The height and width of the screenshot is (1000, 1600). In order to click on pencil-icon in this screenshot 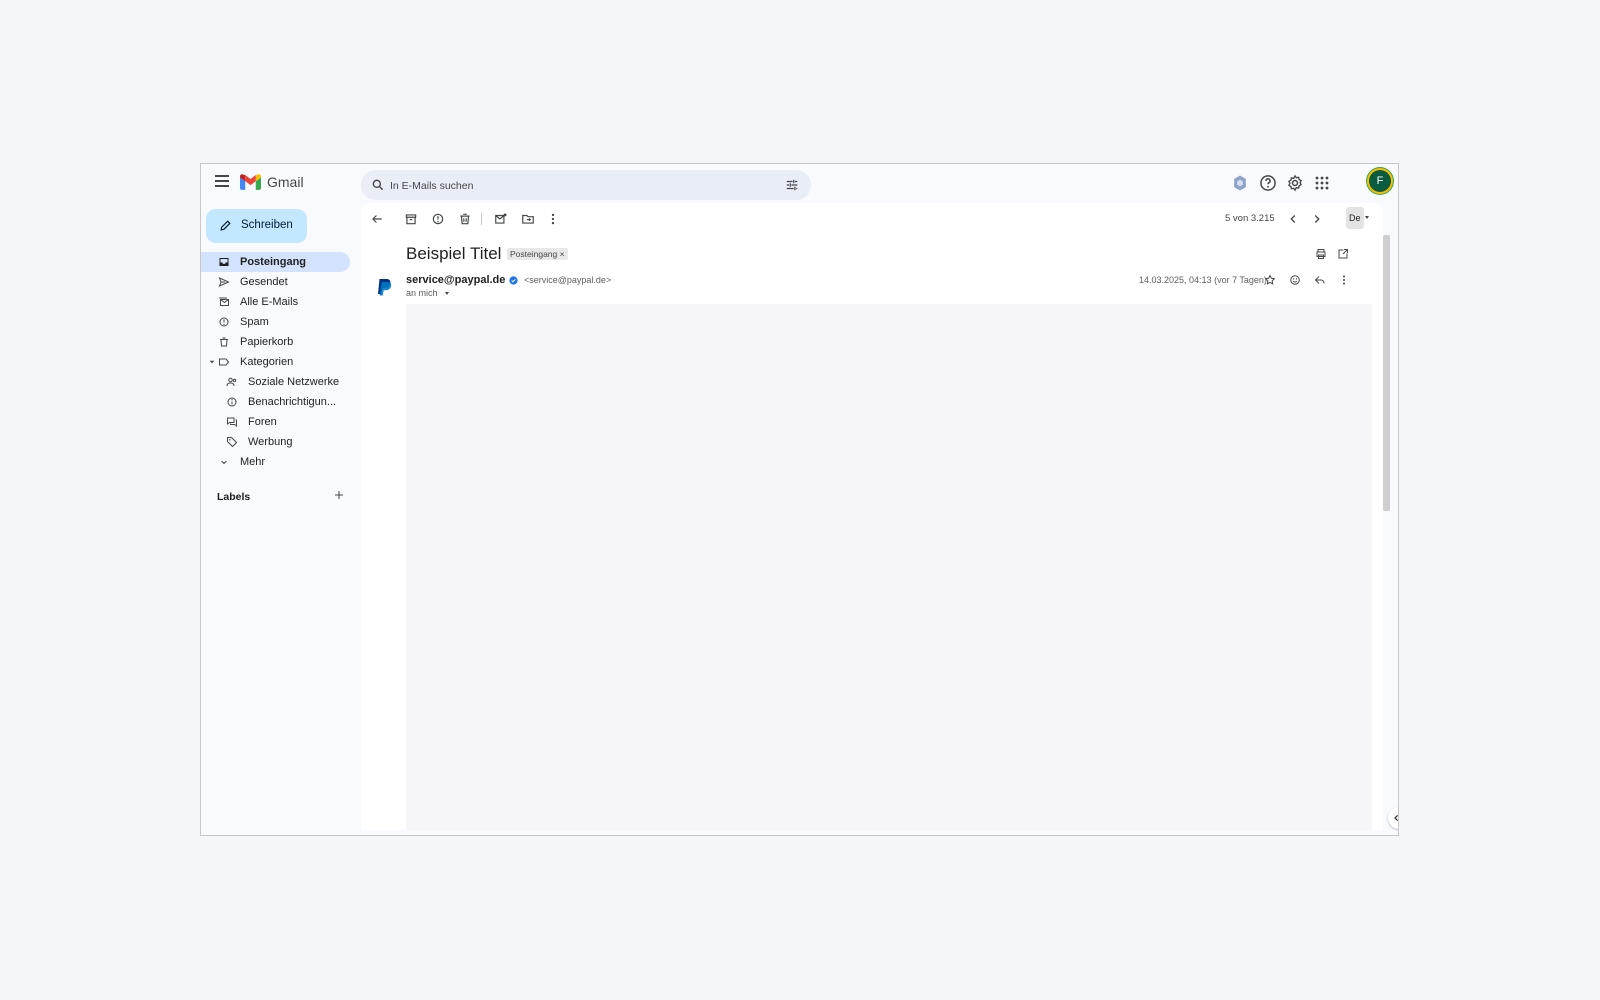, I will do `click(225, 225)`.